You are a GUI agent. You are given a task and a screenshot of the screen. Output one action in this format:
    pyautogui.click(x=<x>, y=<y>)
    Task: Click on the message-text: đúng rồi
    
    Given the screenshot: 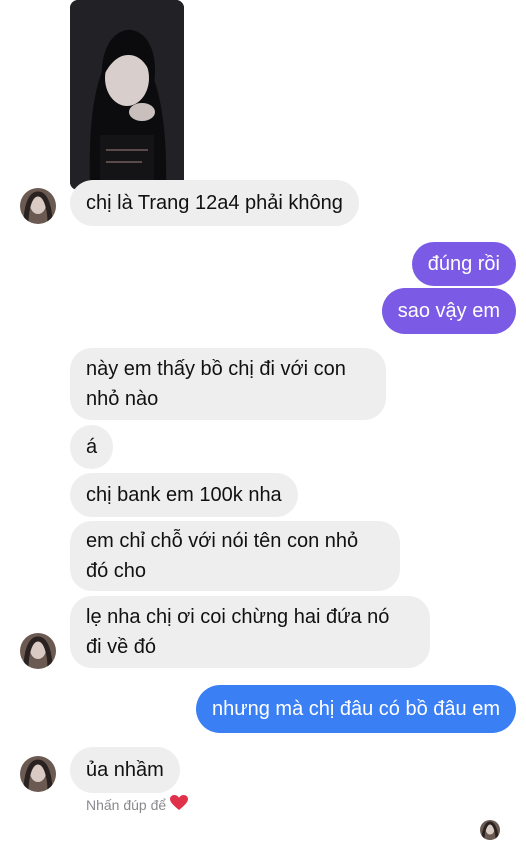 What is the action you would take?
    pyautogui.click(x=463, y=264)
    